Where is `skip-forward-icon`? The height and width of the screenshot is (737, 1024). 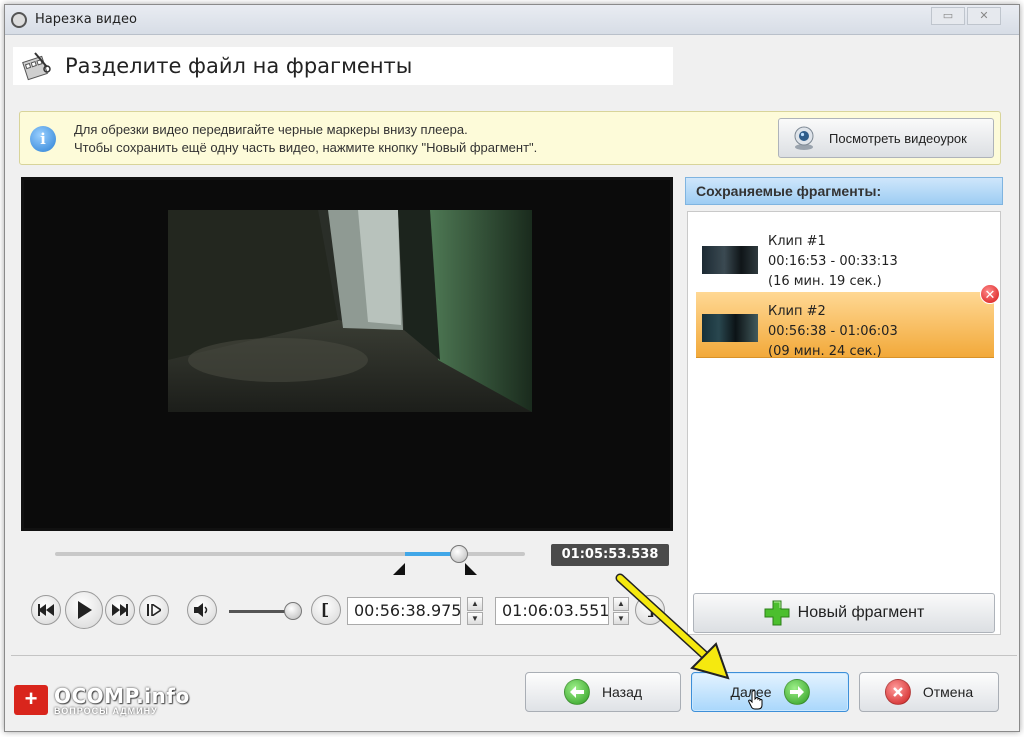
skip-forward-icon is located at coordinates (120, 610).